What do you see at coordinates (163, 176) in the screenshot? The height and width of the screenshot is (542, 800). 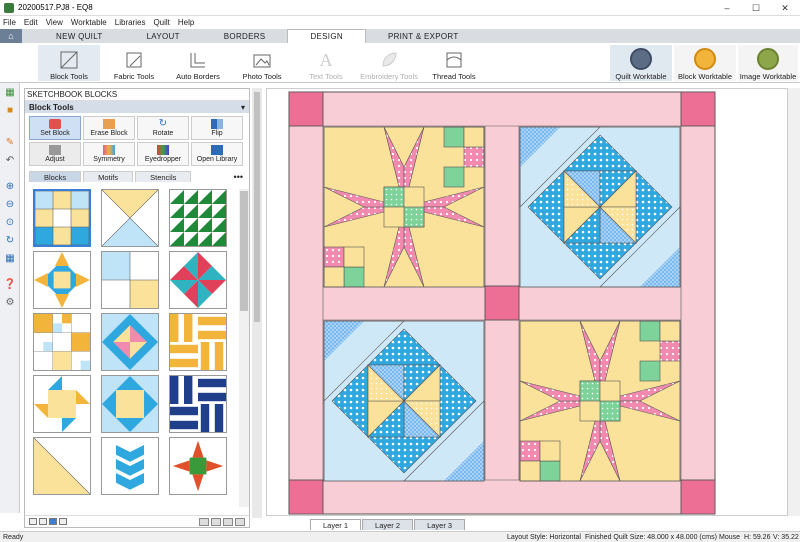 I see `subtab-stencils: Stencils` at bounding box center [163, 176].